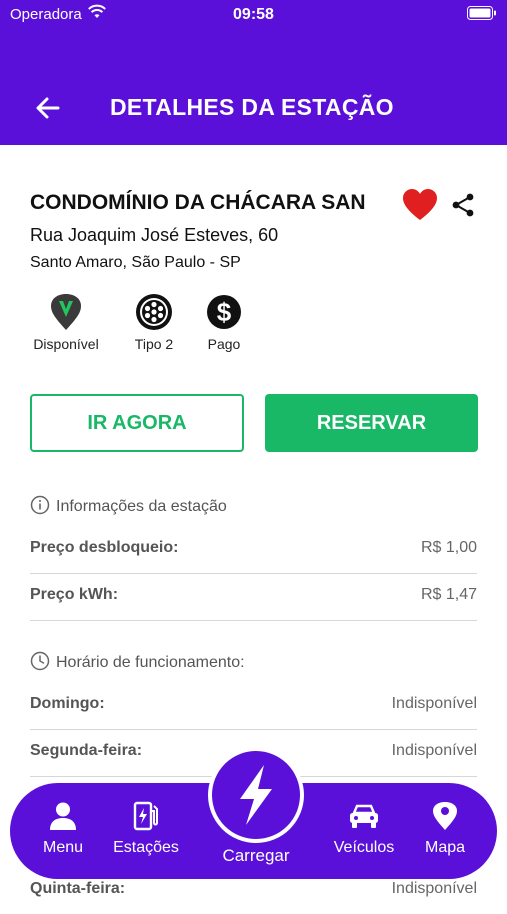 This screenshot has height=914, width=507. What do you see at coordinates (63, 816) in the screenshot?
I see `person-icon` at bounding box center [63, 816].